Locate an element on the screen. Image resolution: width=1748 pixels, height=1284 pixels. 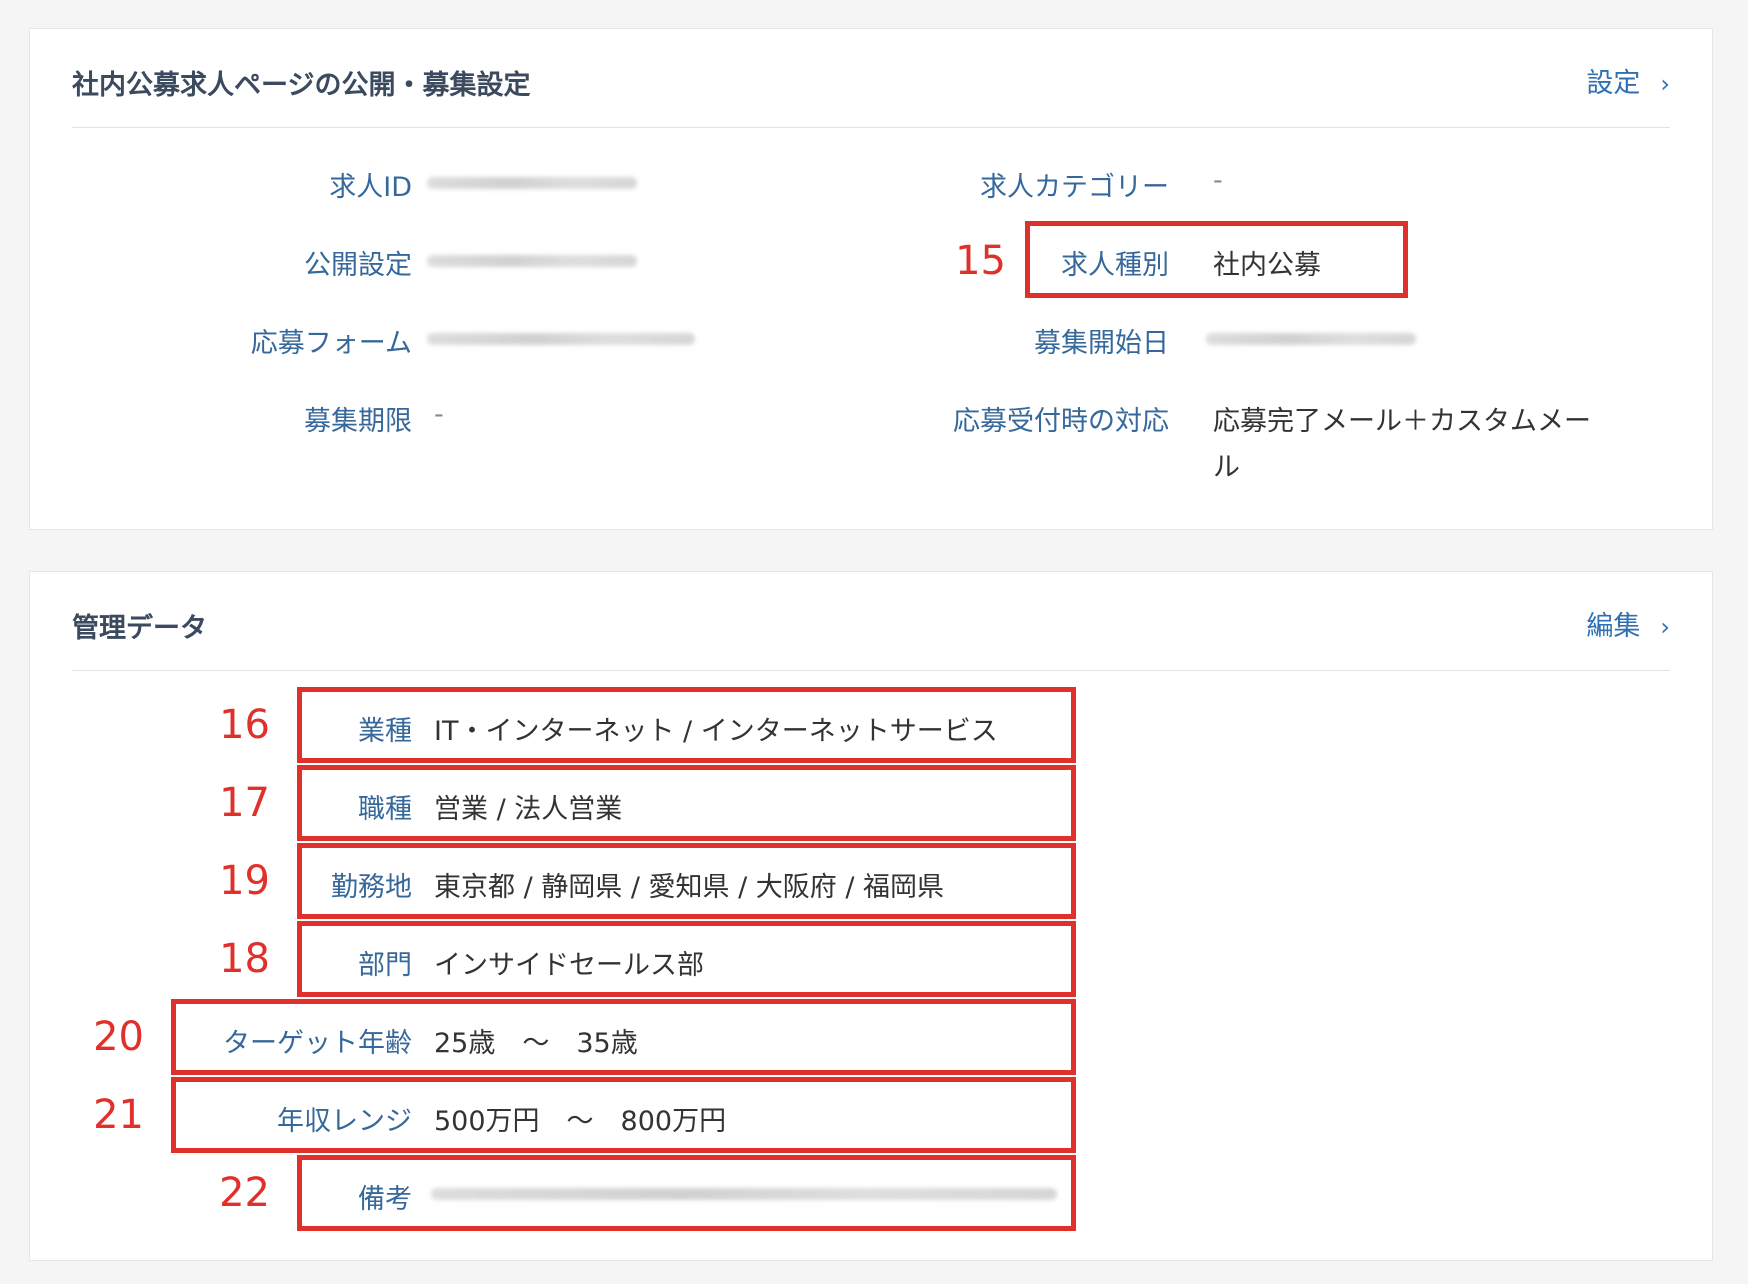
settings-link-label: 設定 is located at coordinates (1613, 83).